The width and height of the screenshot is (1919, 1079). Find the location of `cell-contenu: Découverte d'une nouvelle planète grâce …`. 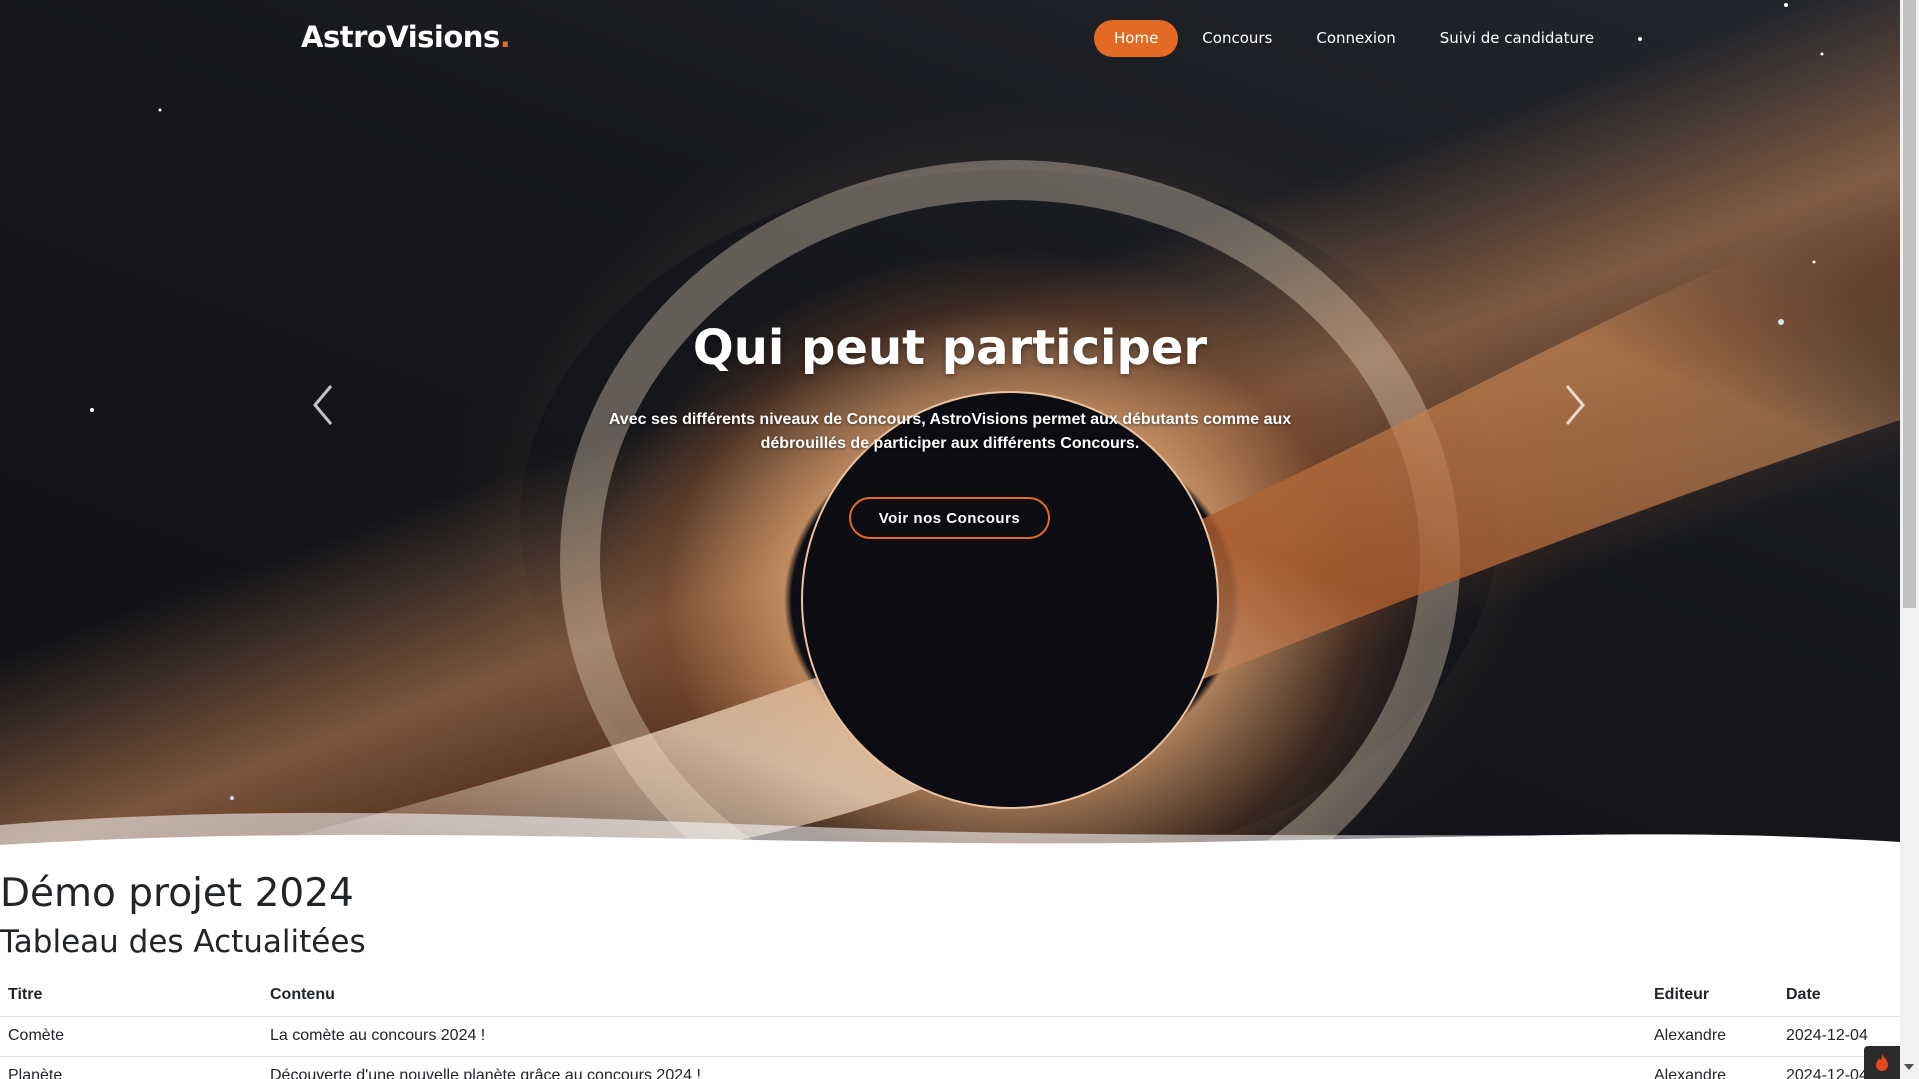

cell-contenu: Découverte d'une nouvelle planète grâce … is located at coordinates (954, 1067).